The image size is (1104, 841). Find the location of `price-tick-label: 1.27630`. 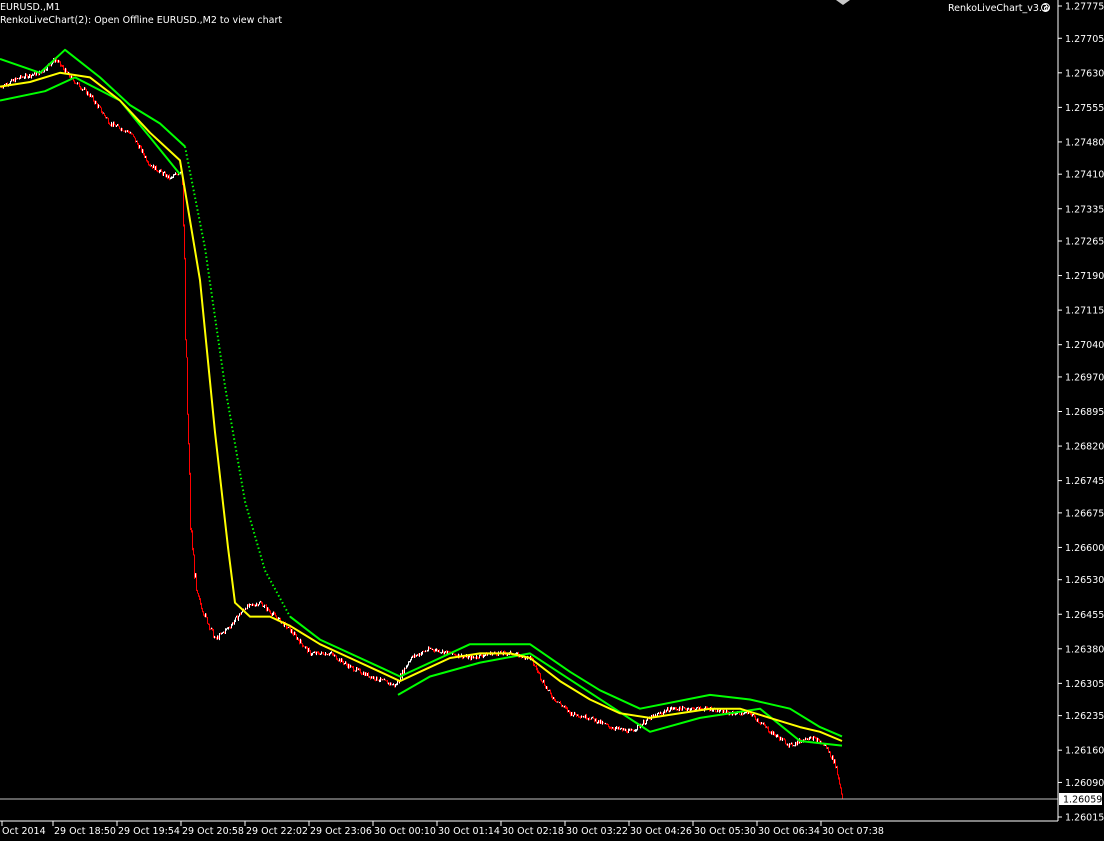

price-tick-label: 1.27630 is located at coordinates (1084, 73).